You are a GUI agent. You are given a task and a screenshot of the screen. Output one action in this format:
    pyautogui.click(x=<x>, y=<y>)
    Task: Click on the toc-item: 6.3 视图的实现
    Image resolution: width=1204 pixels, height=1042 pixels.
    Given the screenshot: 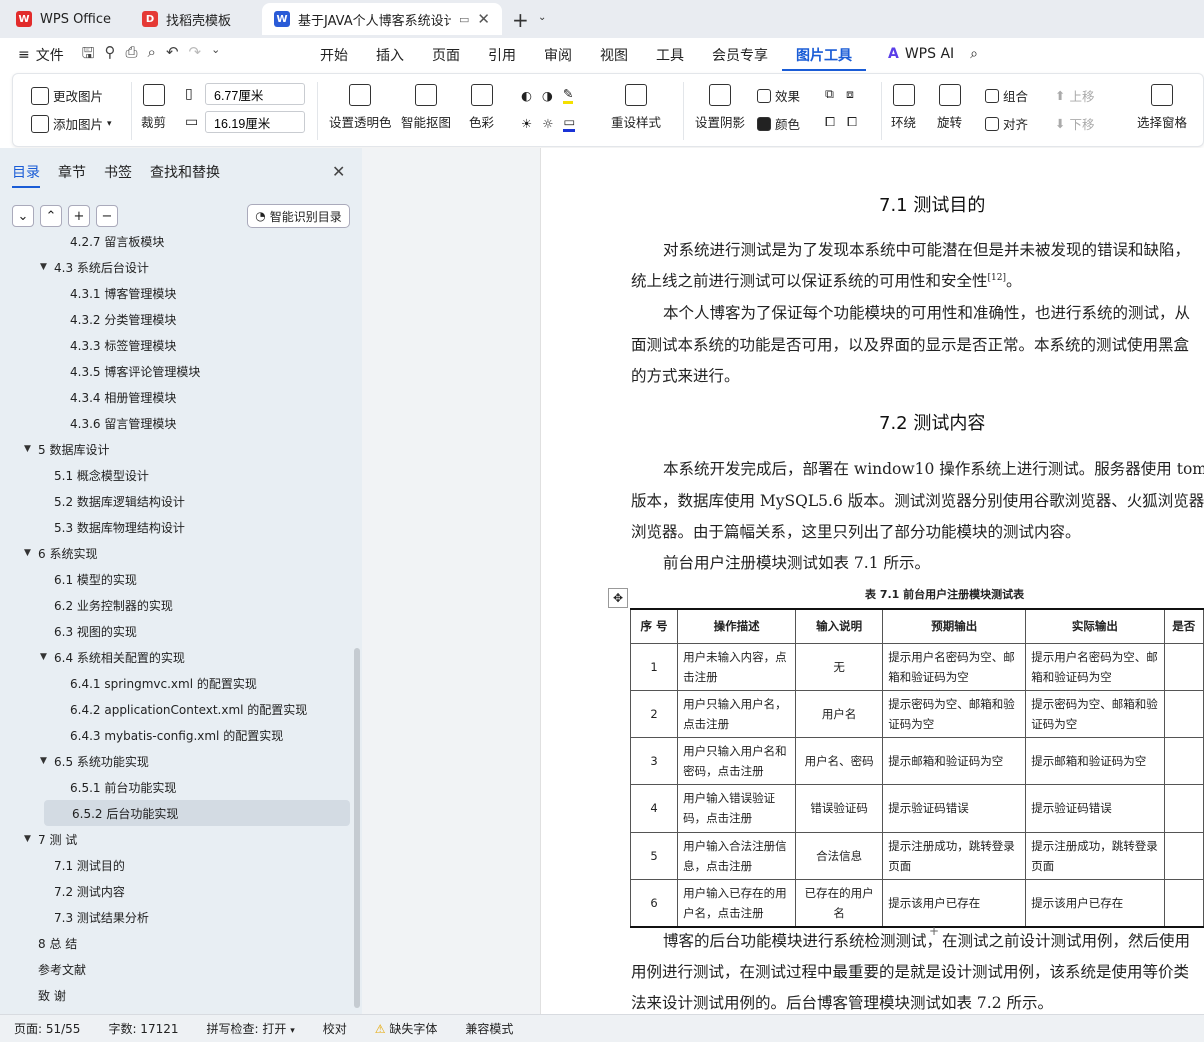 What is the action you would take?
    pyautogui.click(x=88, y=631)
    